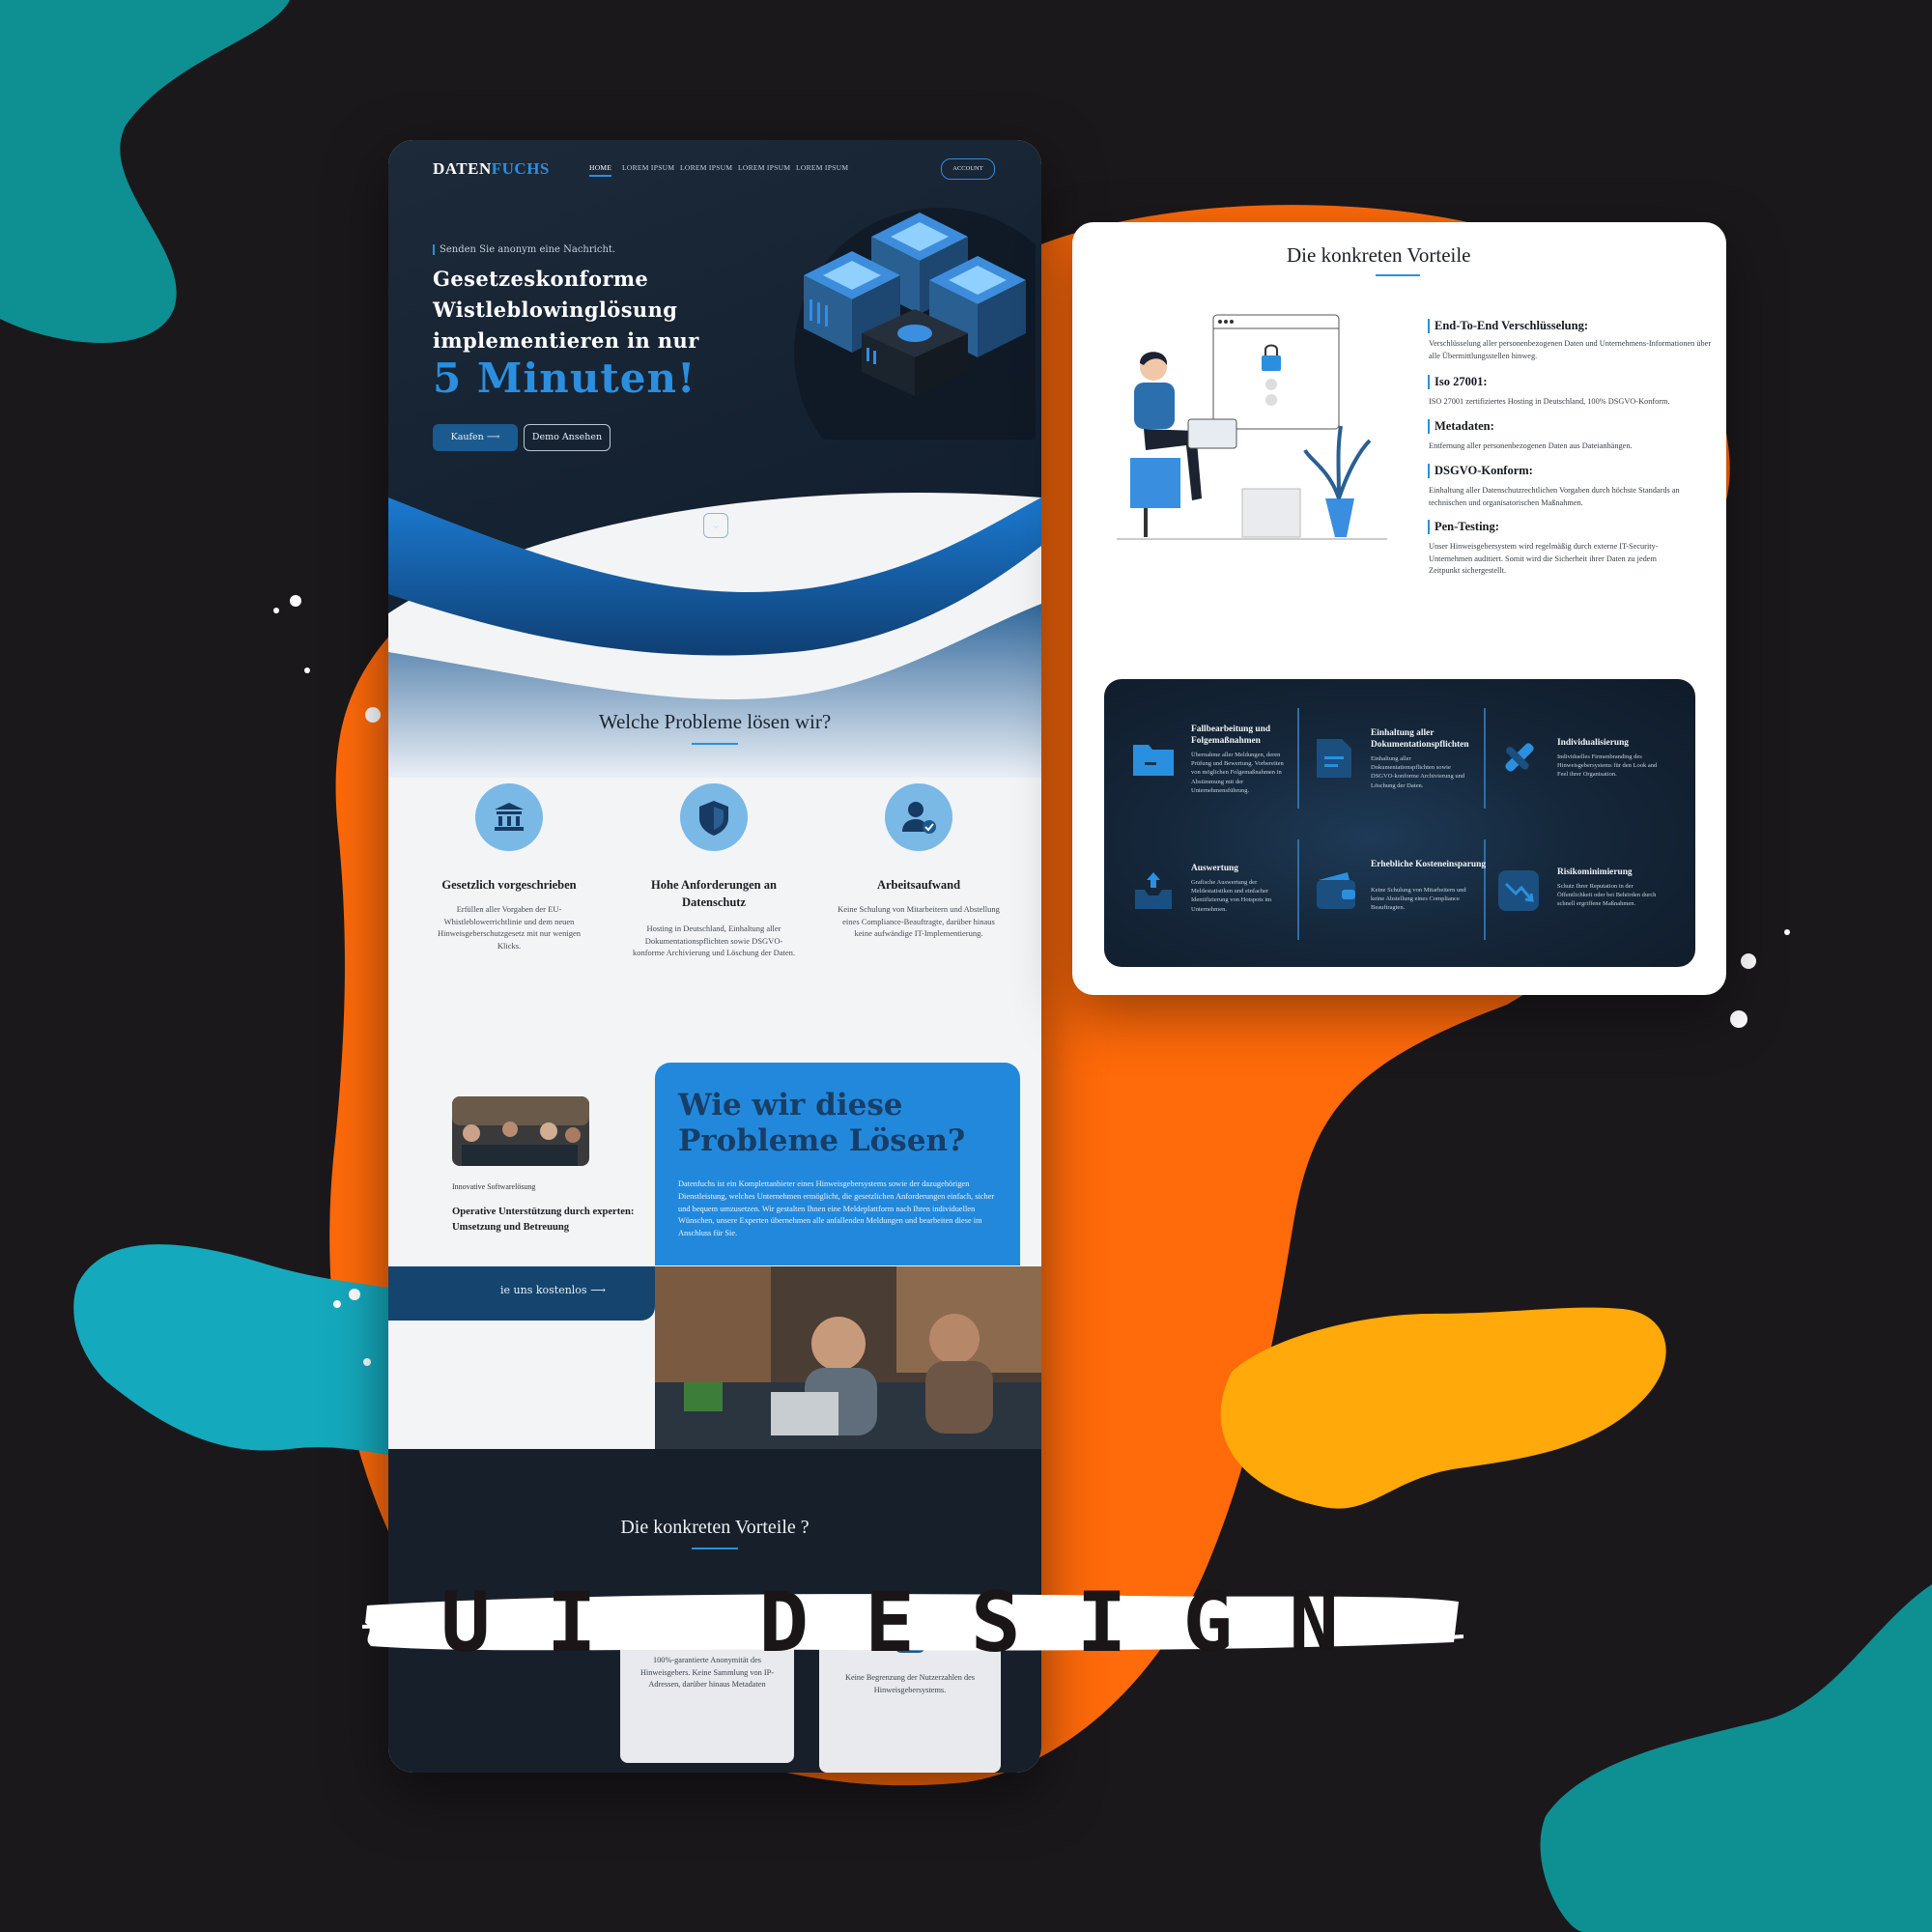 The image size is (1932, 1932). Describe the element at coordinates (1420, 739) in the screenshot. I see `panel-item-title: Einhaltung aller Dokumentationspflichten` at that location.